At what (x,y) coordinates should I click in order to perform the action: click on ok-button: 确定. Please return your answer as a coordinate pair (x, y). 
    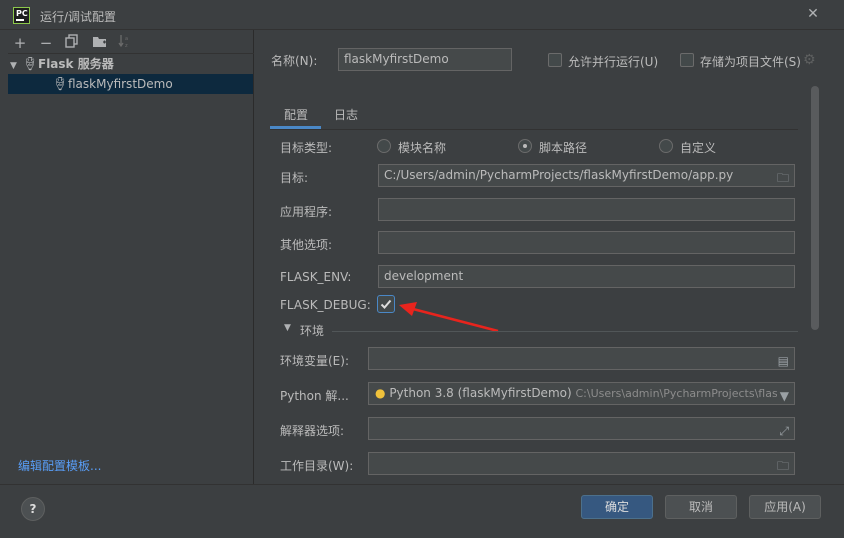
    Looking at the image, I should click on (617, 507).